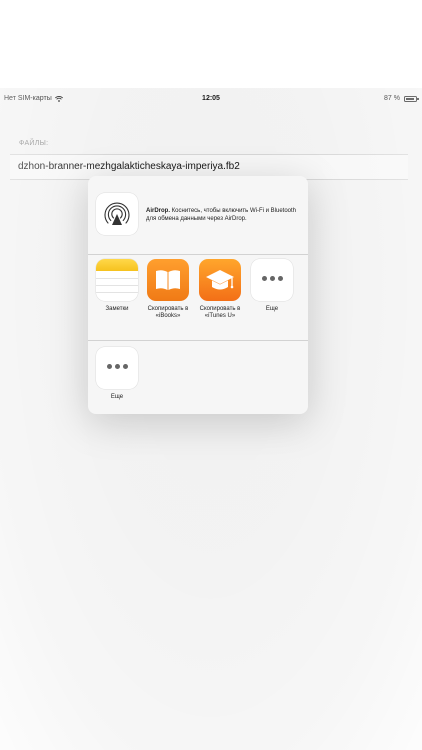 The image size is (422, 750). Describe the element at coordinates (168, 312) in the screenshot. I see `share-app-label: Скопировать в «iBooks»` at that location.